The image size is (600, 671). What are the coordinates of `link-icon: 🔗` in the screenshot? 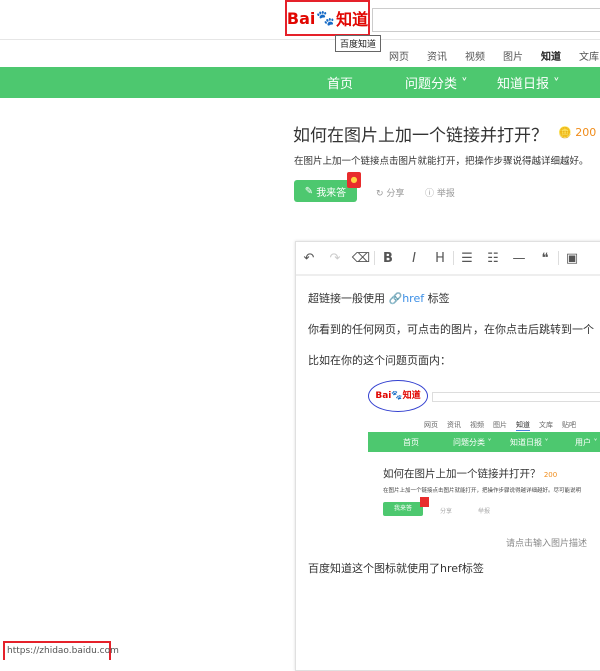 It's located at (395, 298).